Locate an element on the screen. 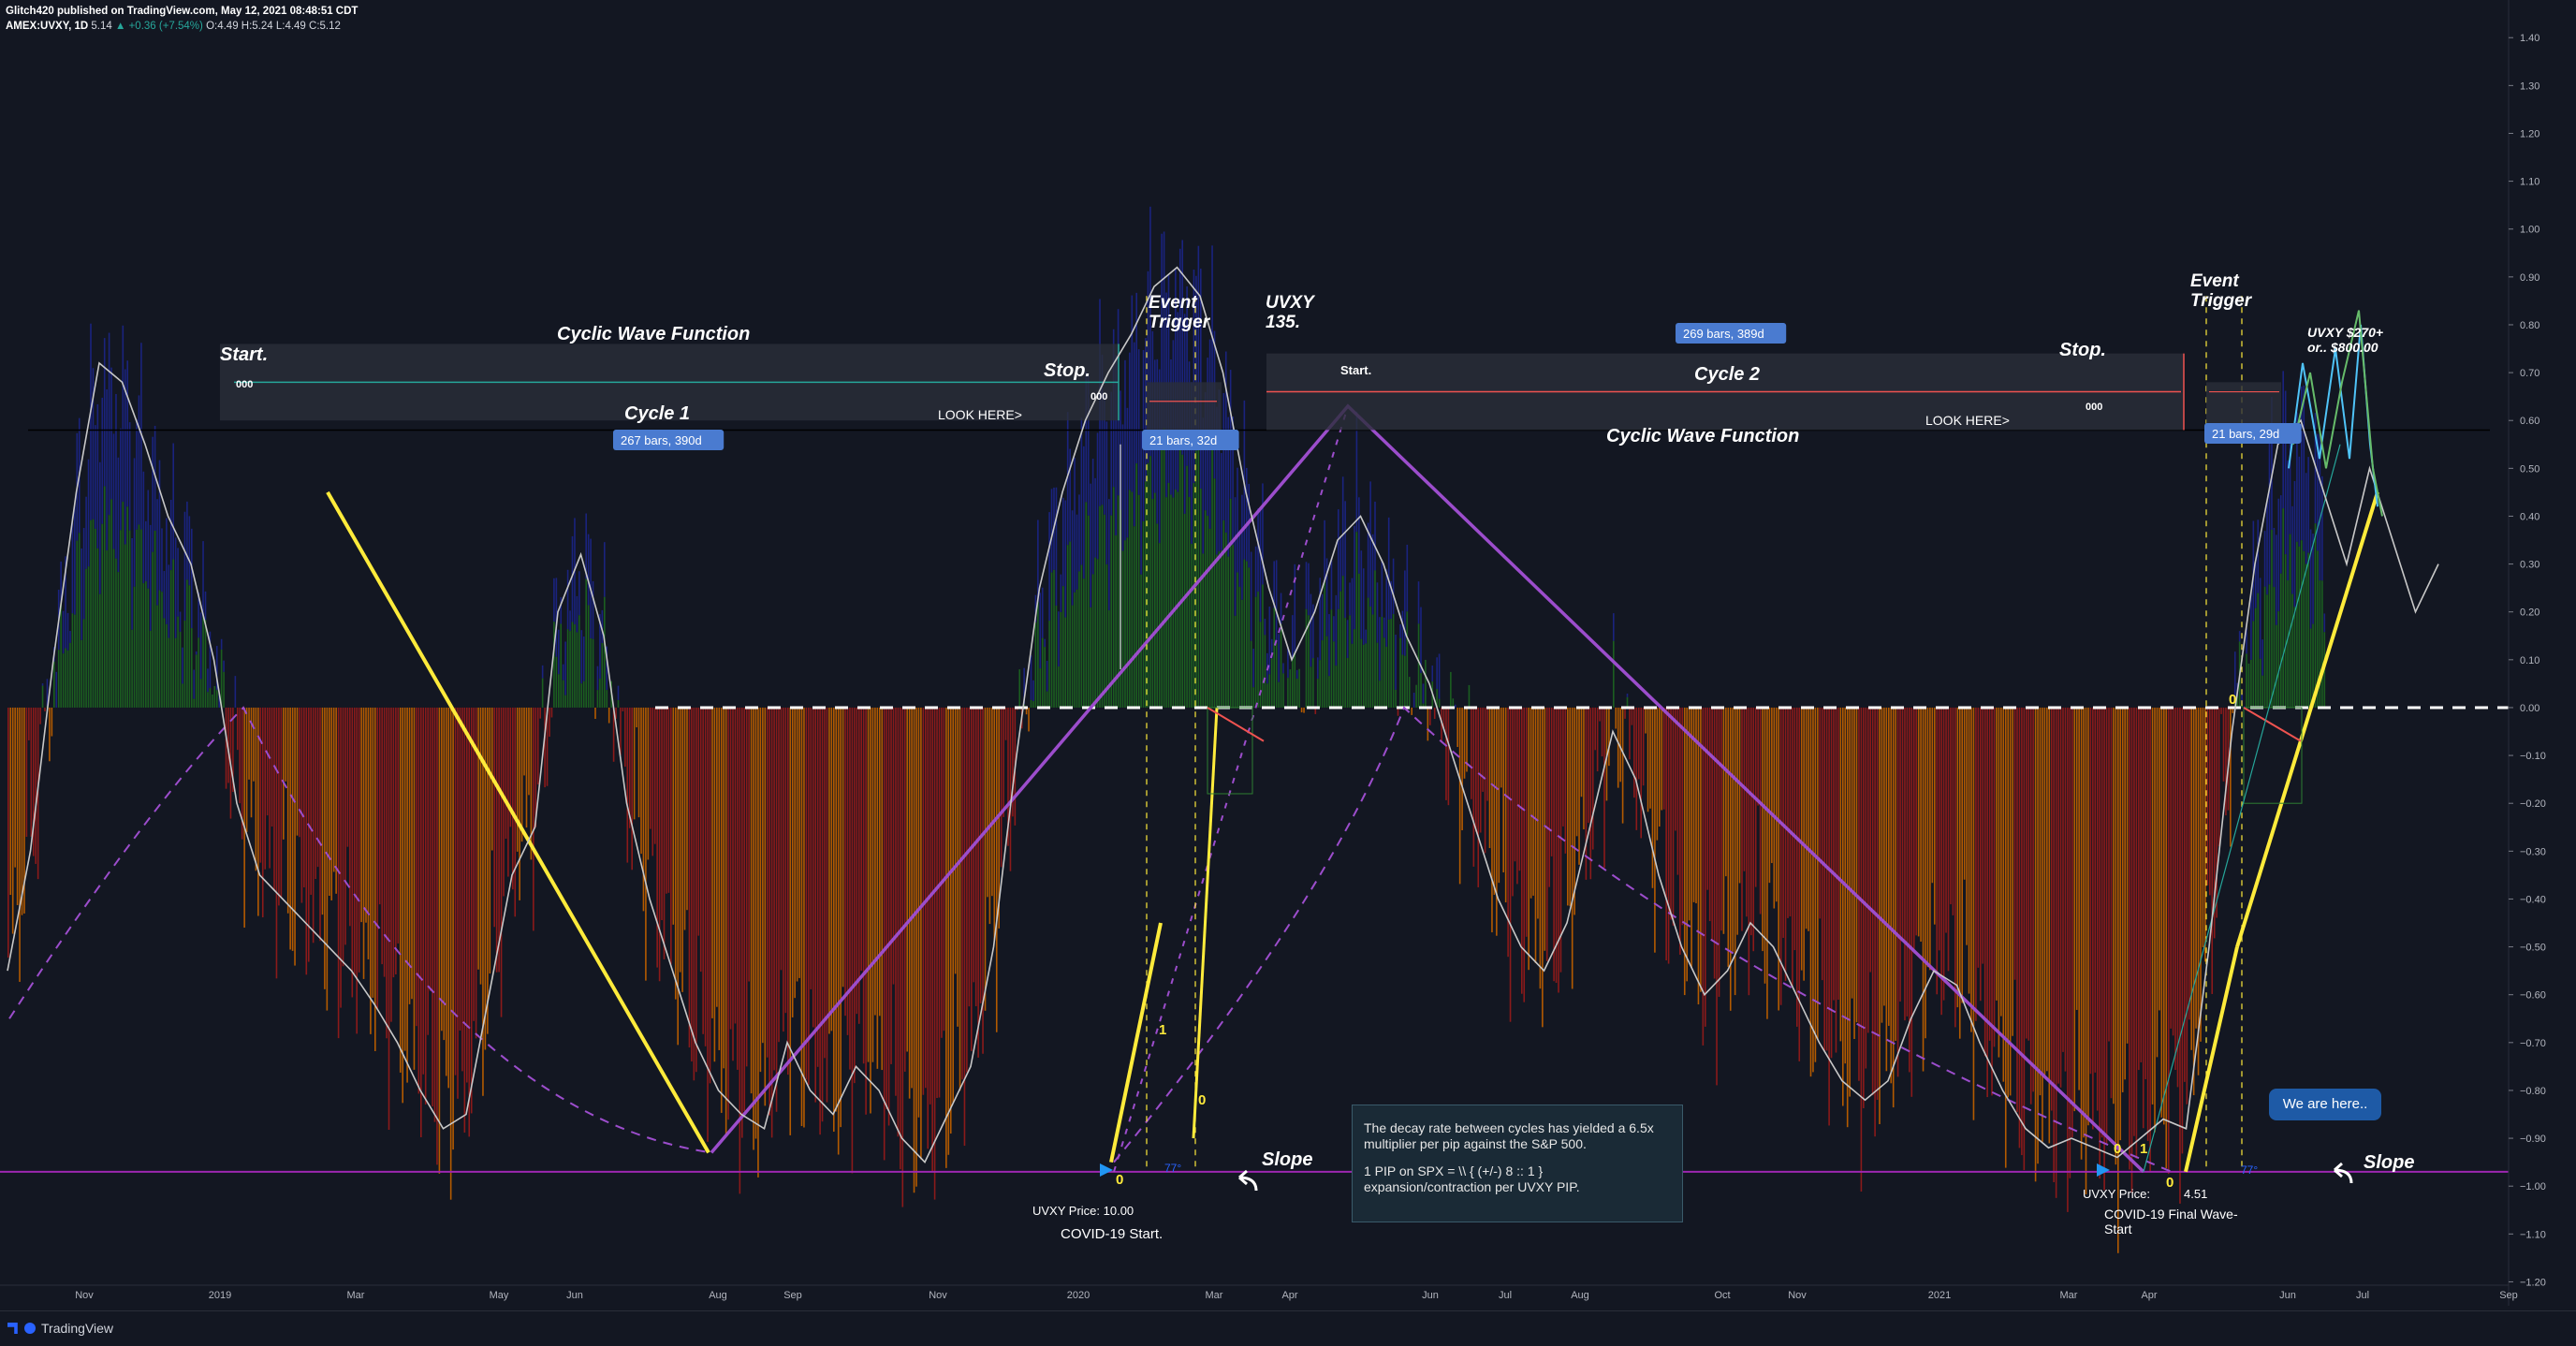  annotation-text: 21 bars, 29d is located at coordinates (2245, 434).